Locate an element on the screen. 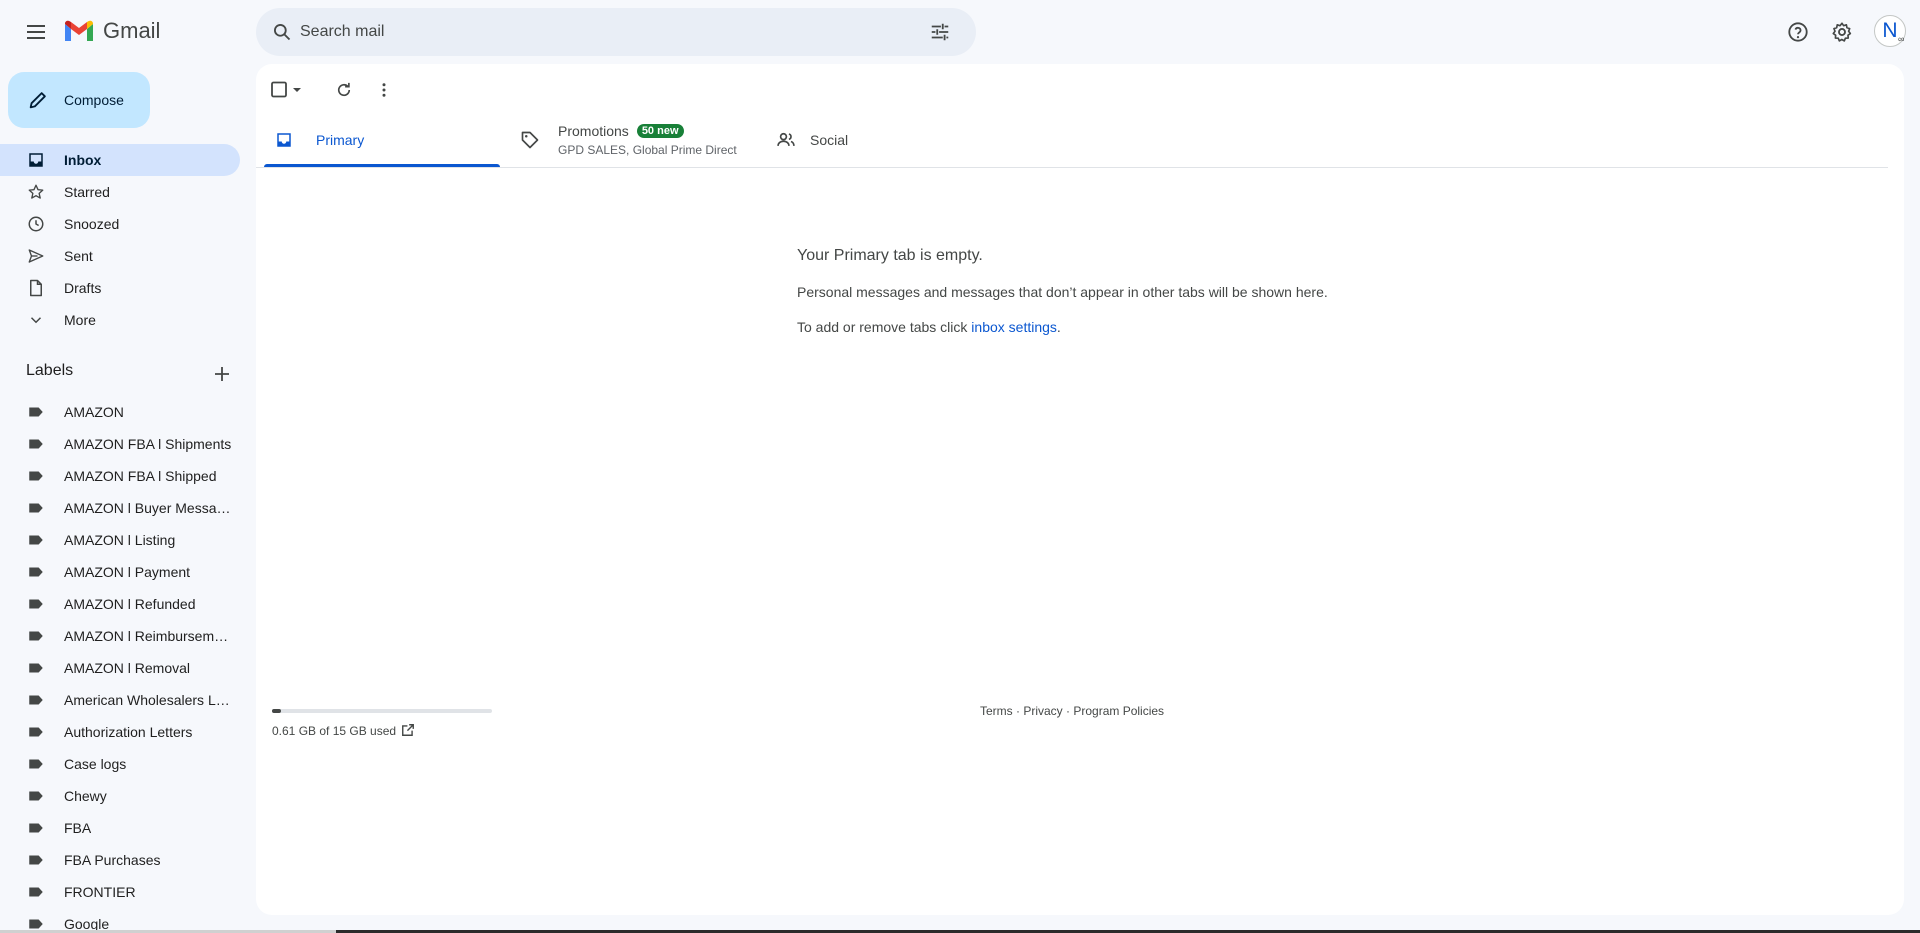 The width and height of the screenshot is (1920, 933). sidebar-item-drafts: Drafts is located at coordinates (120, 288).